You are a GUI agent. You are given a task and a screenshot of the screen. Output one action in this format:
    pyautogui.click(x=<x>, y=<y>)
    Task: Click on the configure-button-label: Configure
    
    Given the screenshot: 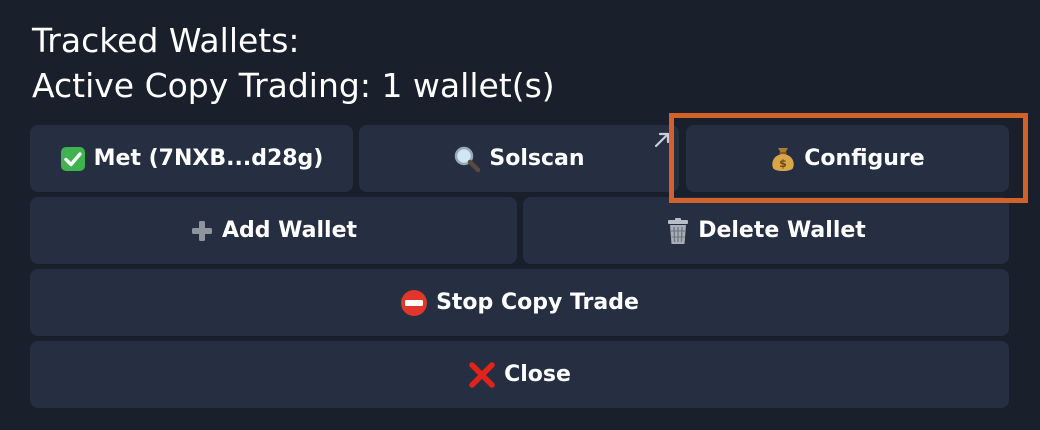 What is the action you would take?
    pyautogui.click(x=864, y=158)
    